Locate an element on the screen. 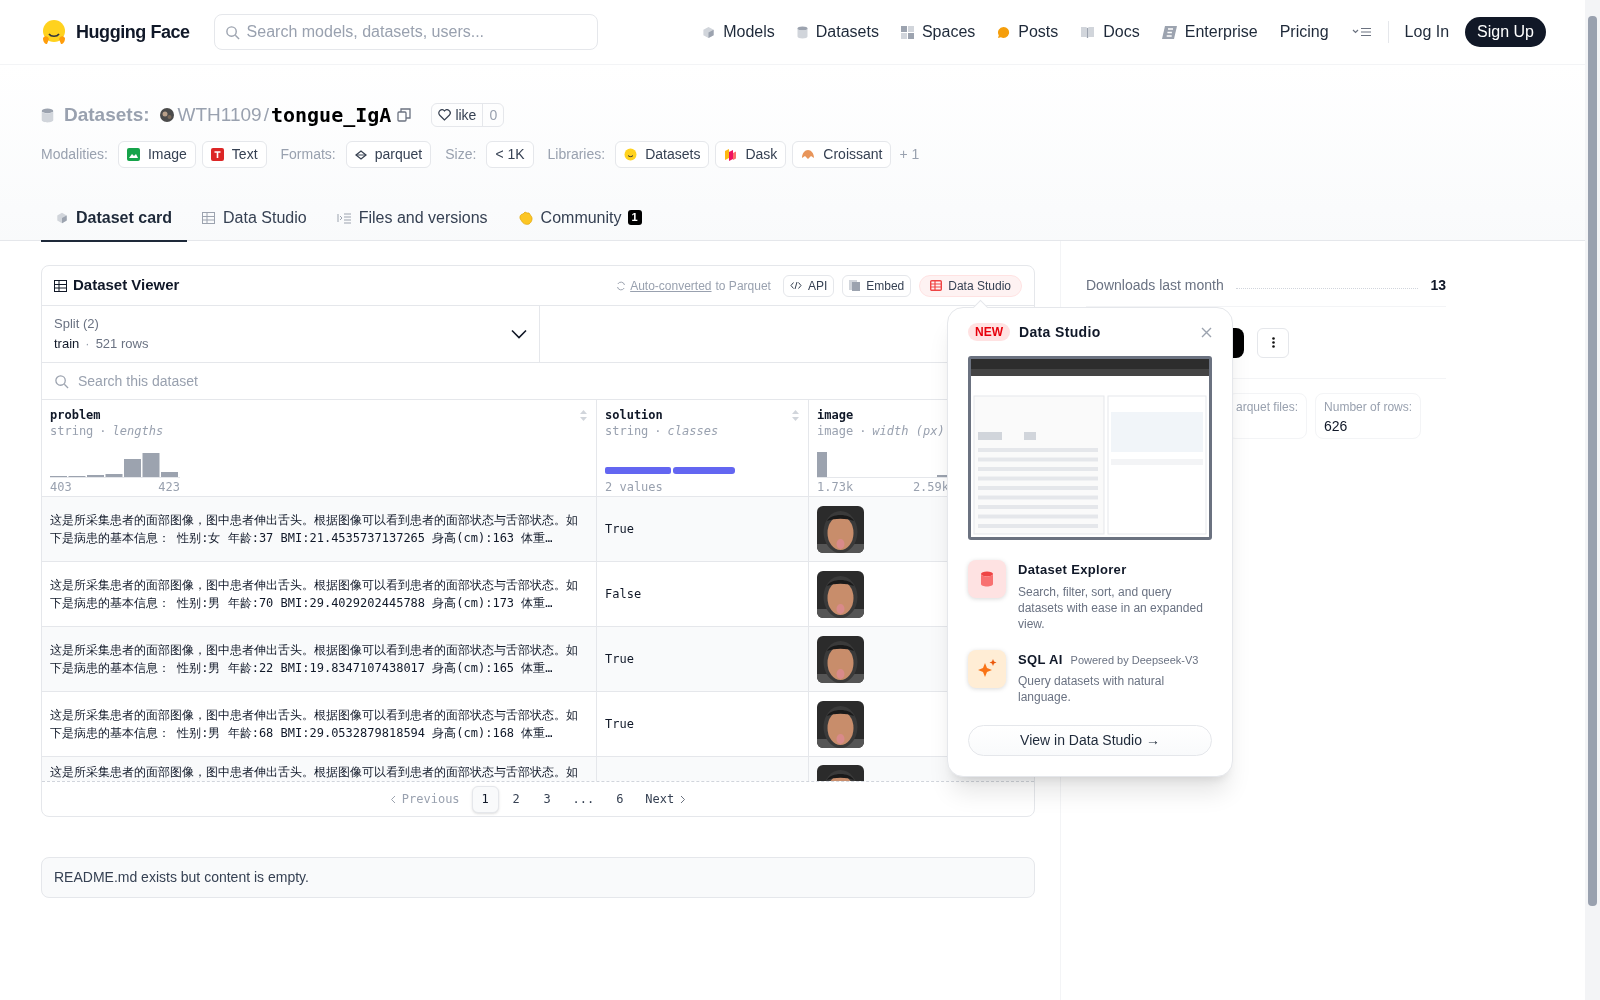 This screenshot has height=1000, width=1600. tab: Files and versions is located at coordinates (412, 218).